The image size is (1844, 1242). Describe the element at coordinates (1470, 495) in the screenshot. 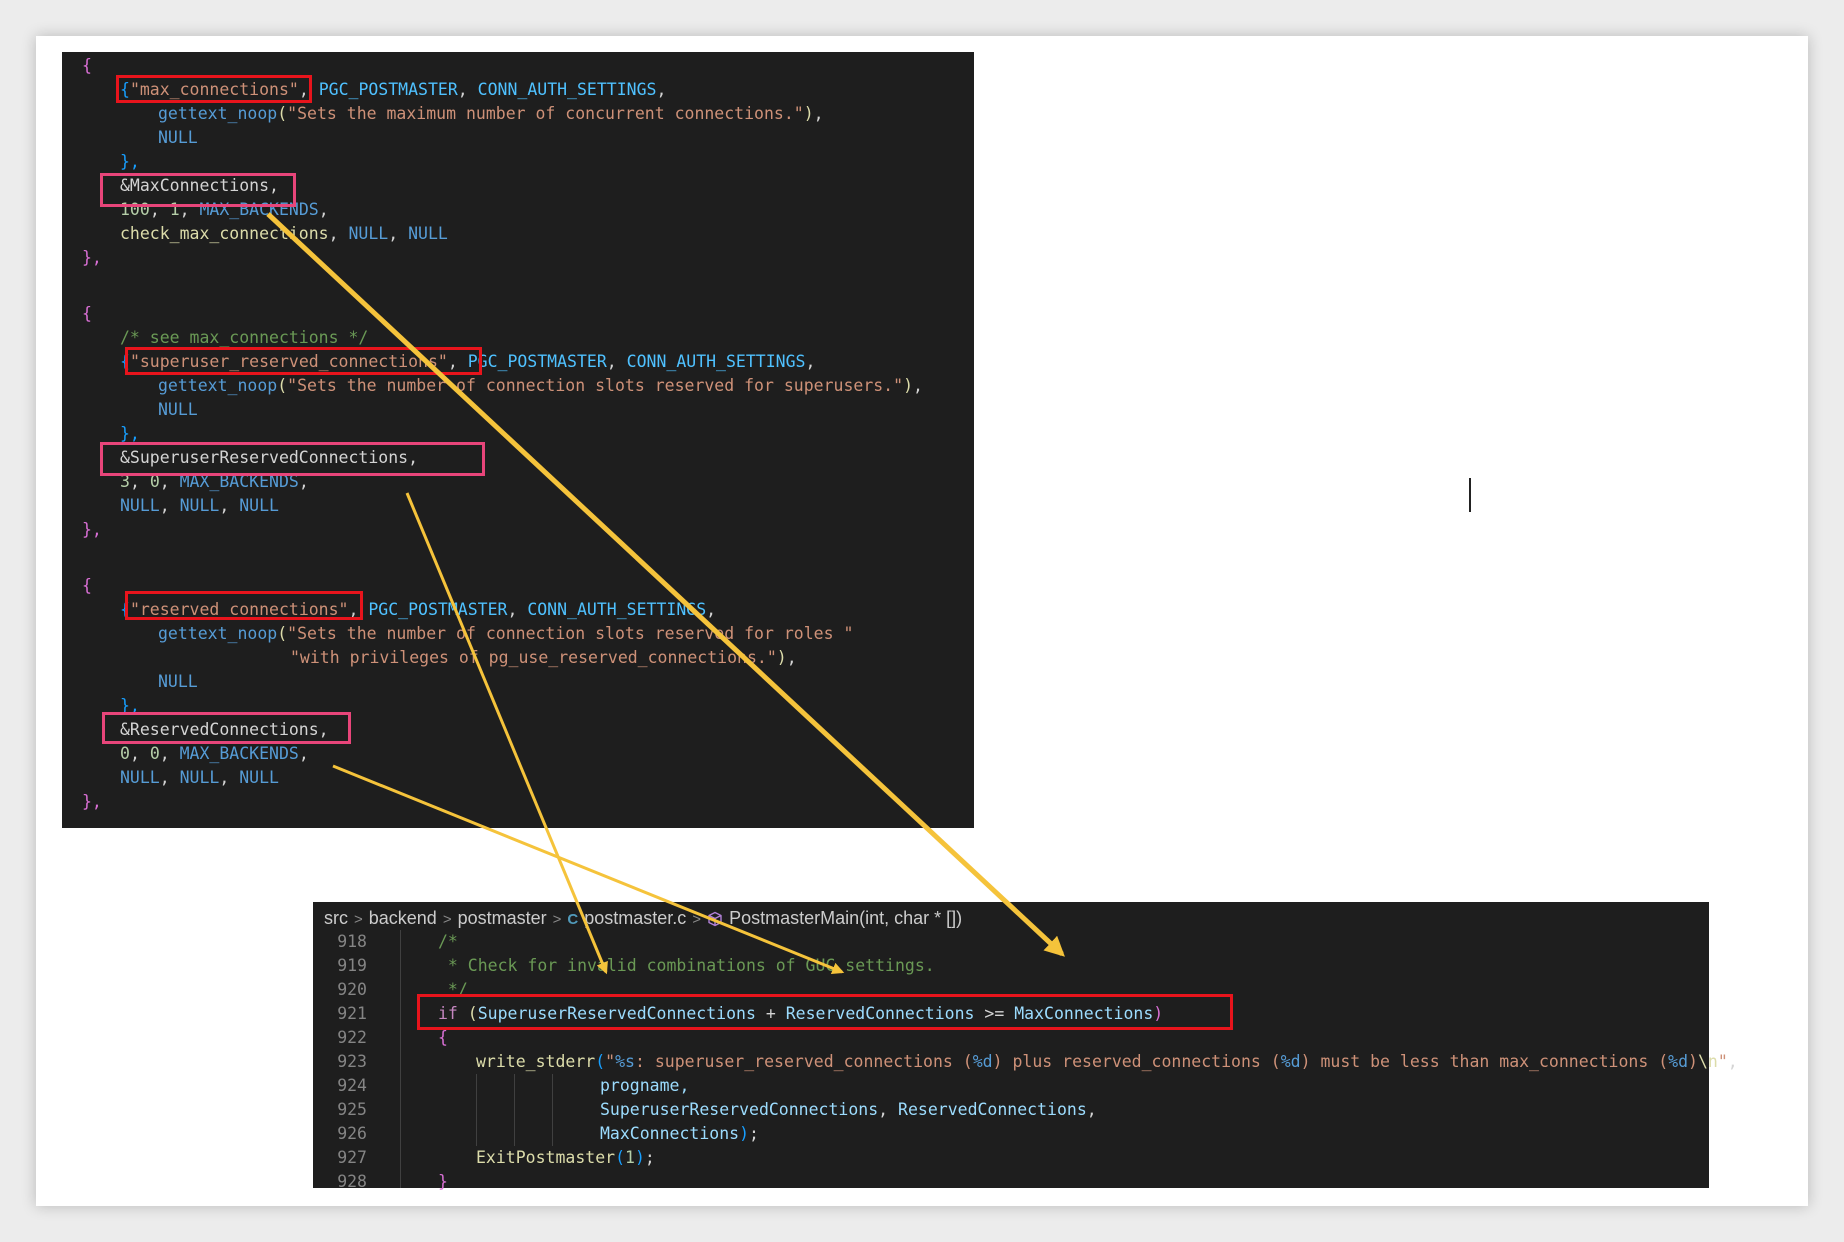

I see `text-cursor` at that location.